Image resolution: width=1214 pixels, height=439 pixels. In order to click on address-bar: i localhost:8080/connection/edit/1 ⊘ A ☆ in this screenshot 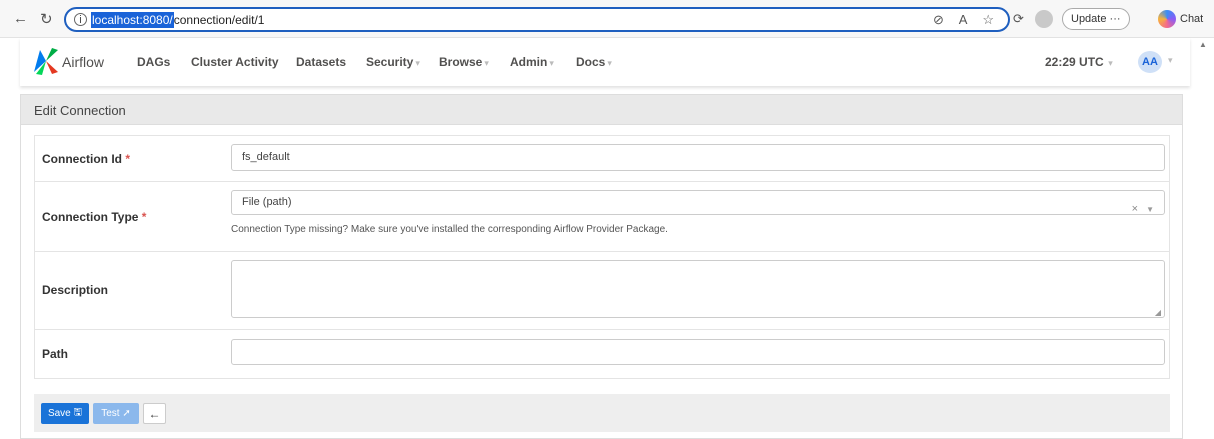, I will do `click(537, 19)`.